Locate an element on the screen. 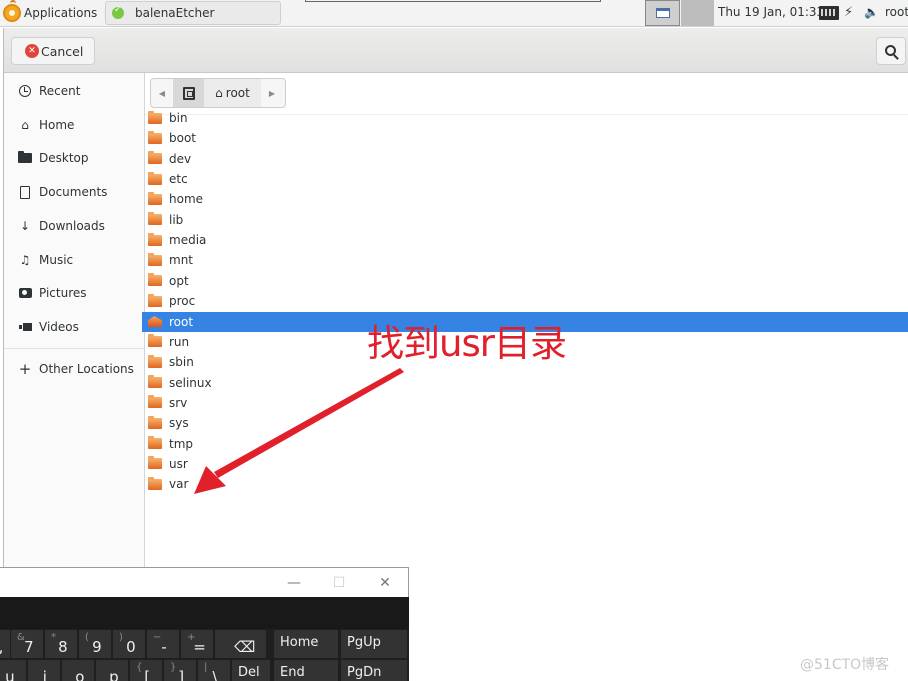 The image size is (908, 681). file-name: mnt is located at coordinates (181, 260).